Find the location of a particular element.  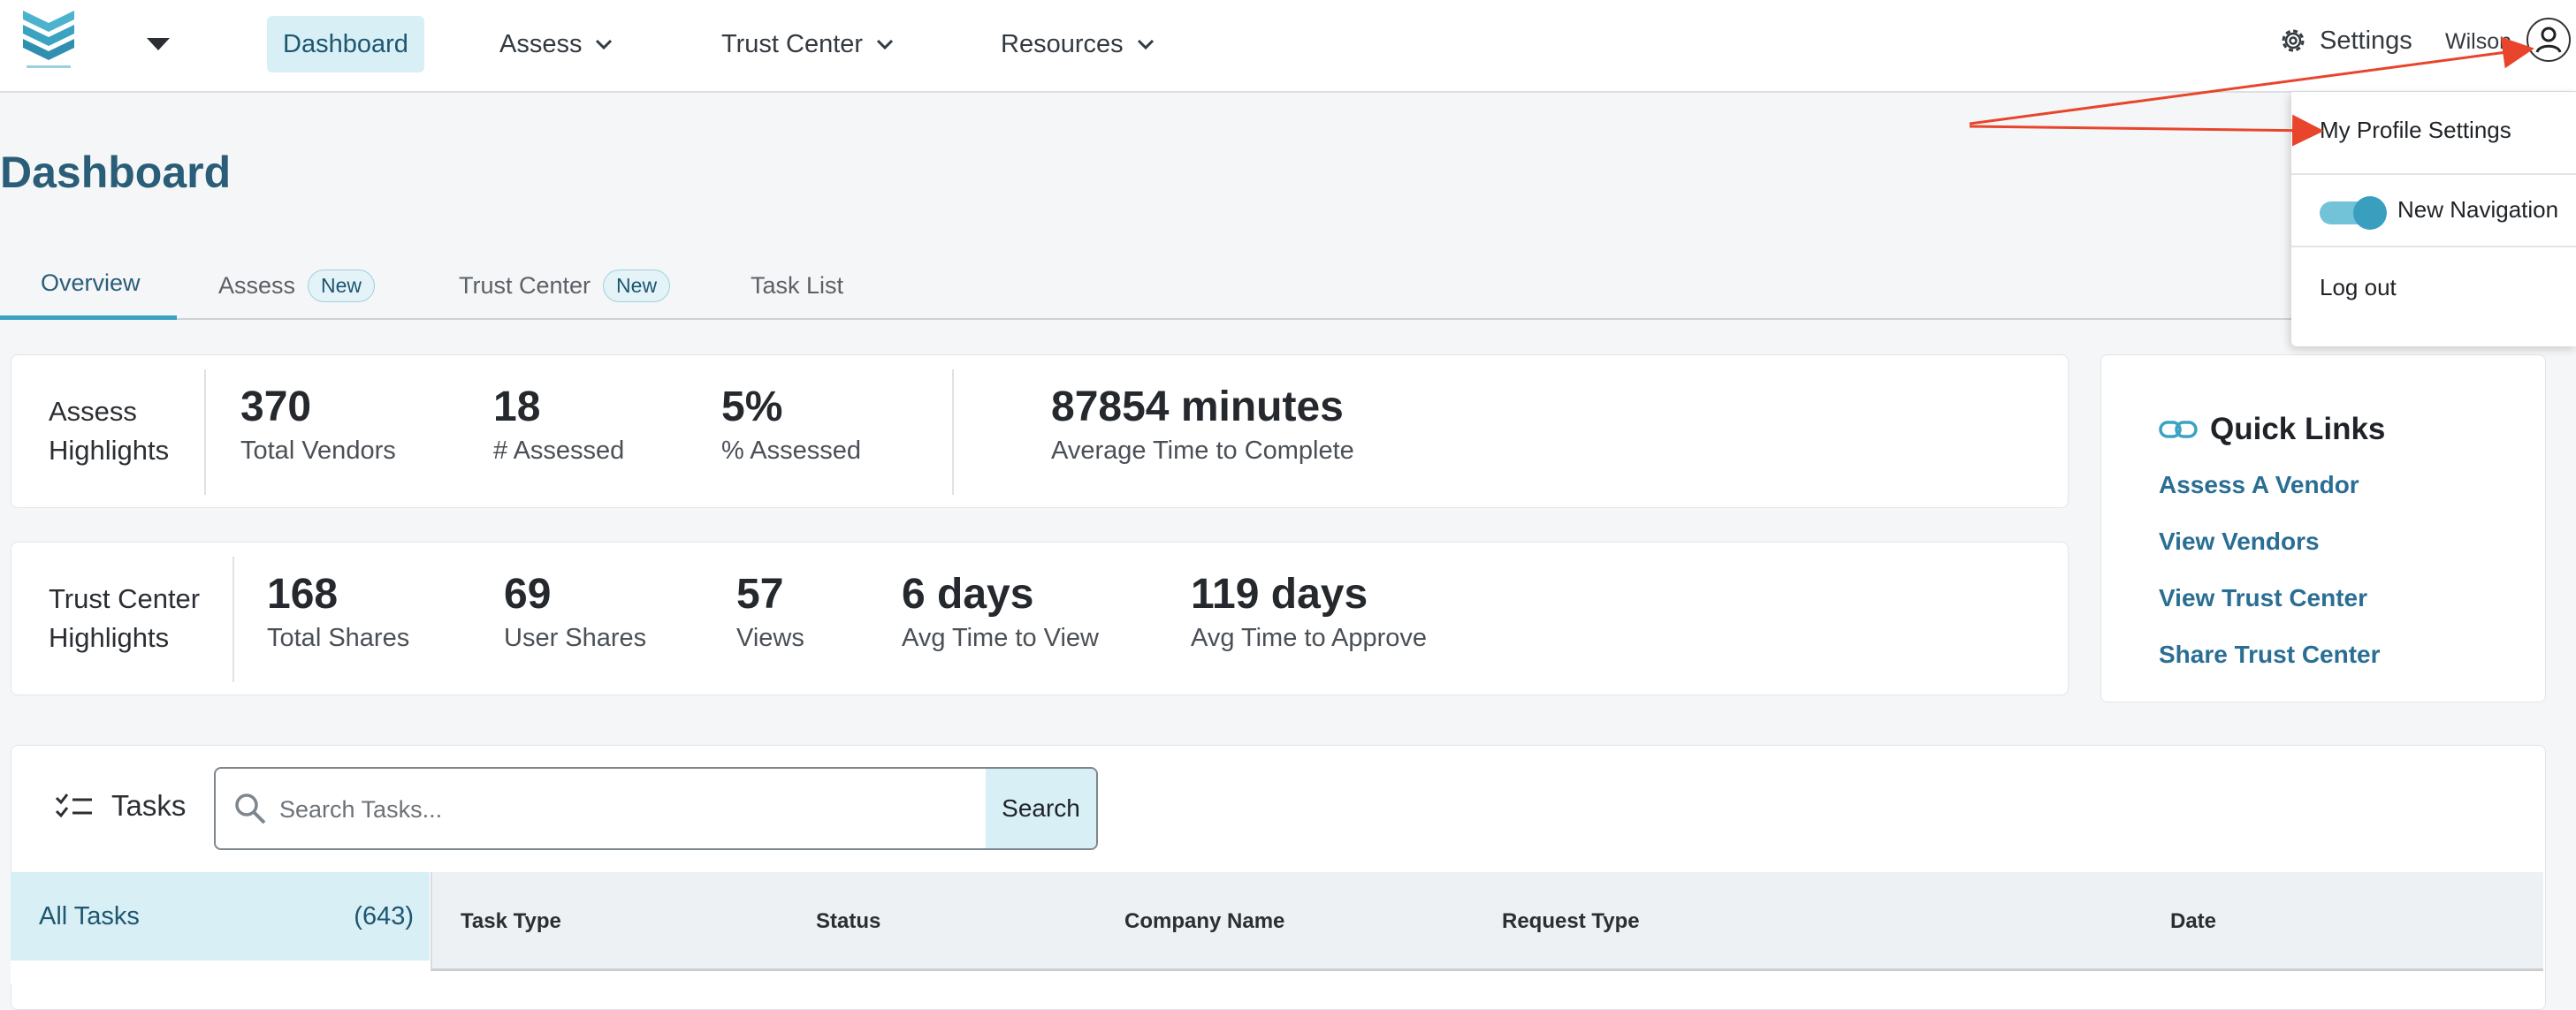

checklist-icon is located at coordinates (73, 806).